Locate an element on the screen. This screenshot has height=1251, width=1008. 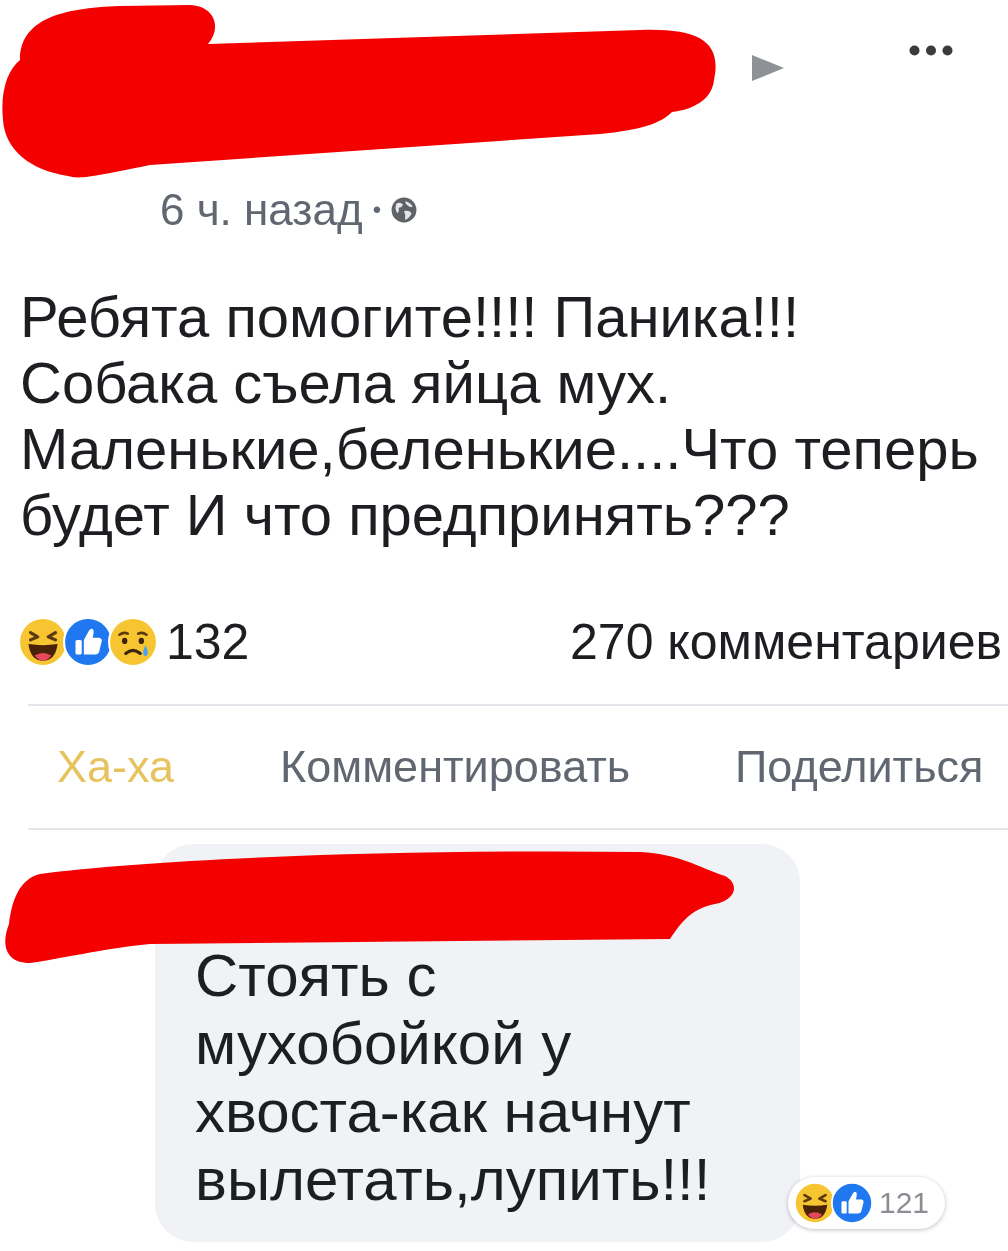
reaction-count: 132 is located at coordinates (208, 642).